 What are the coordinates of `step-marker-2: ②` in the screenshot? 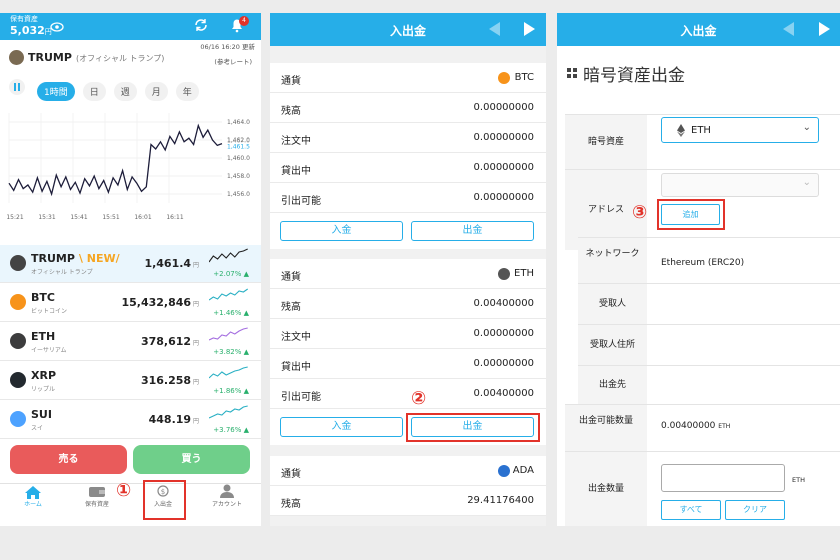 It's located at (419, 398).